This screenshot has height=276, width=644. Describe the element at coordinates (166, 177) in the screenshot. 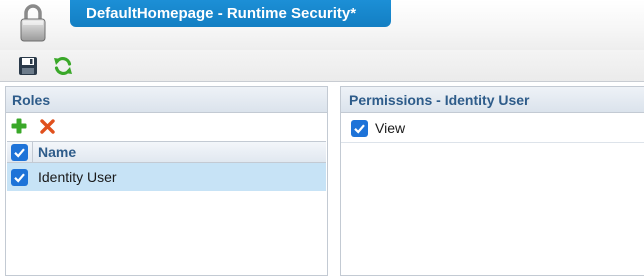

I see `table-row: Identity User` at that location.